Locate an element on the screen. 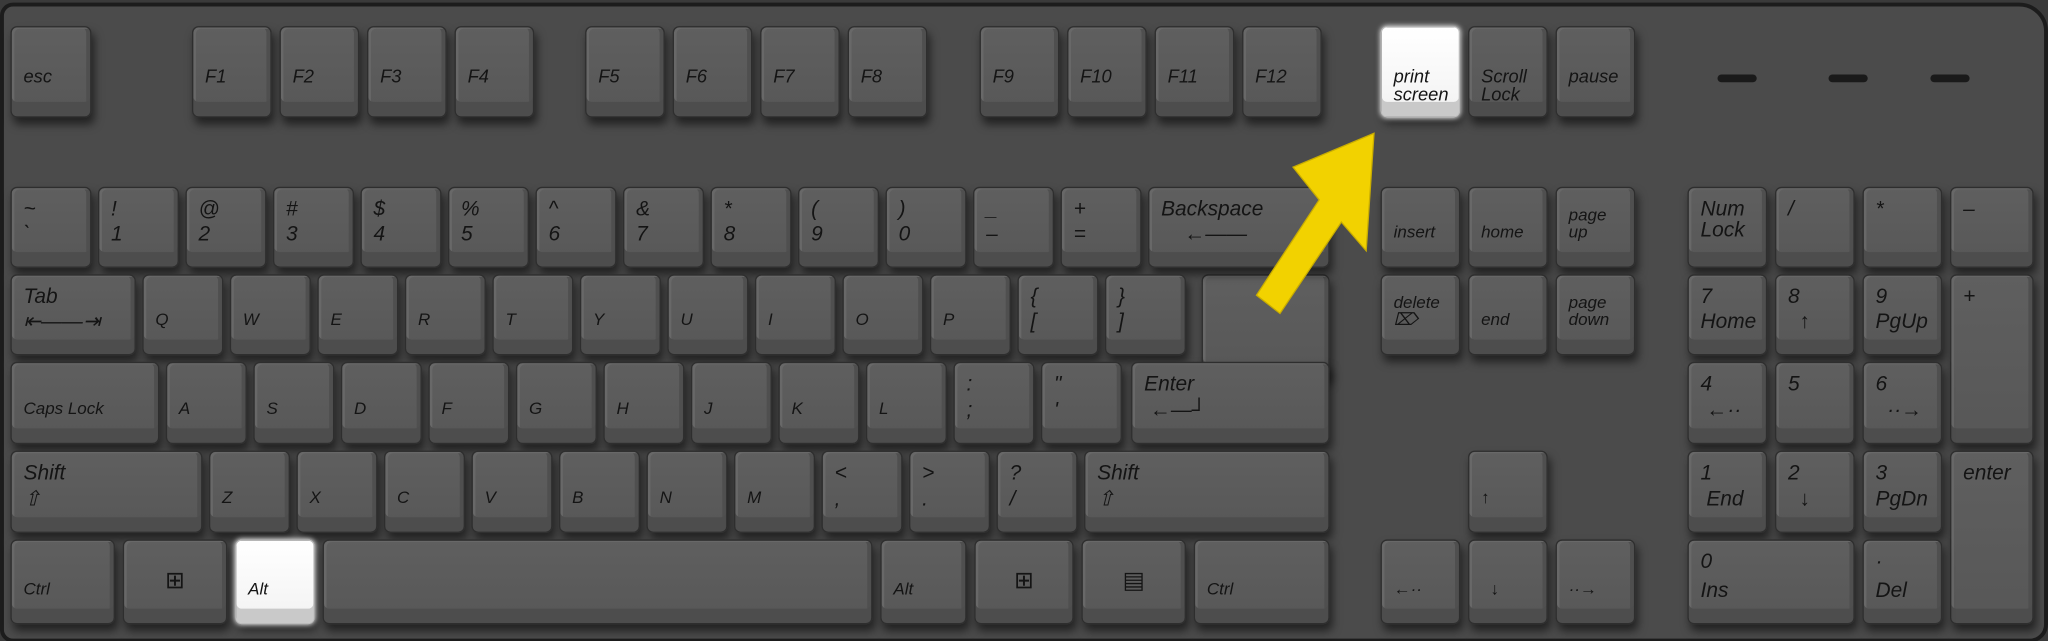  arrow-shape is located at coordinates (1315, 223).